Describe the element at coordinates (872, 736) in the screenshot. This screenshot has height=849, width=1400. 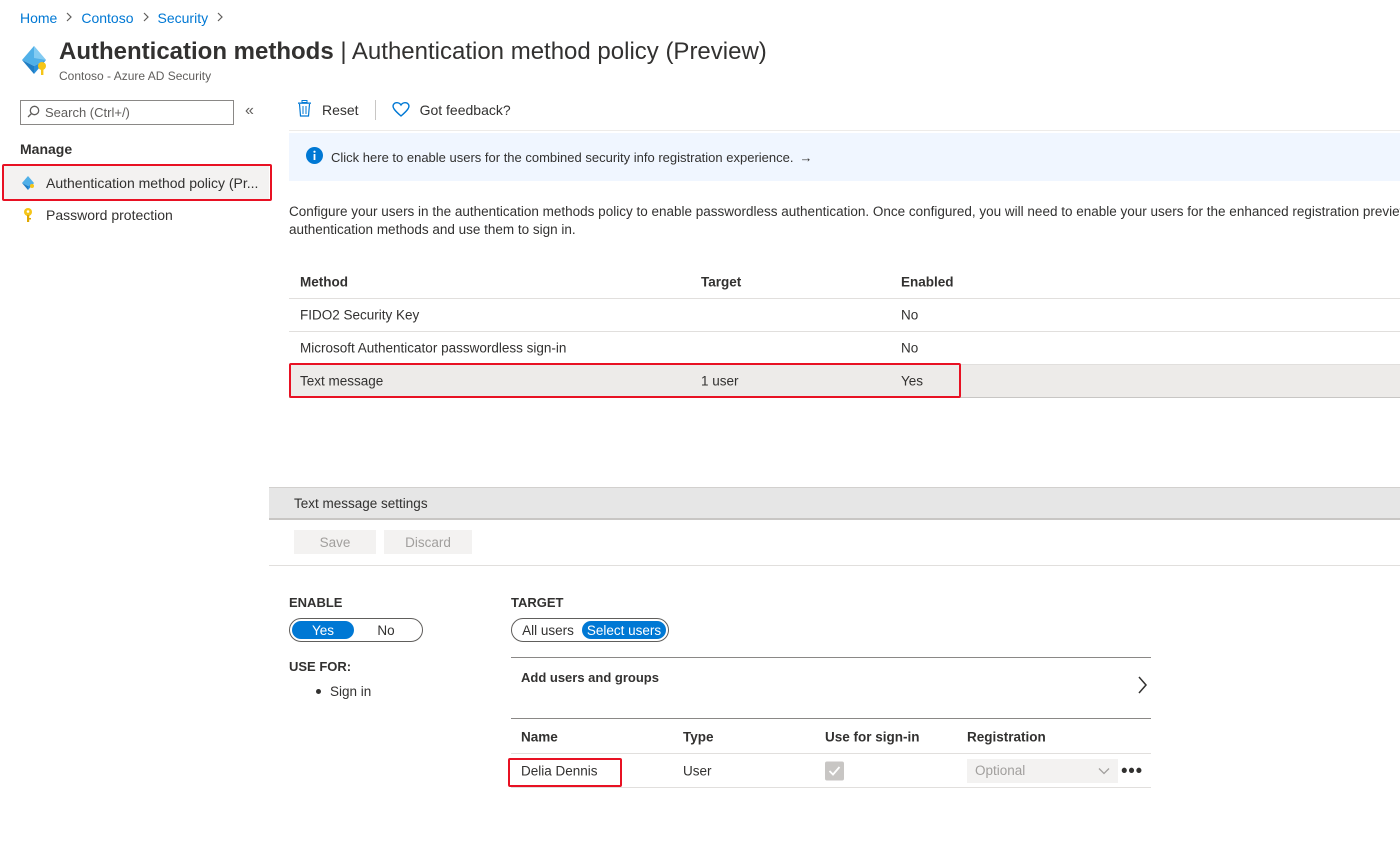
I see `column-header-use-for-signin: Use for sign-in` at that location.